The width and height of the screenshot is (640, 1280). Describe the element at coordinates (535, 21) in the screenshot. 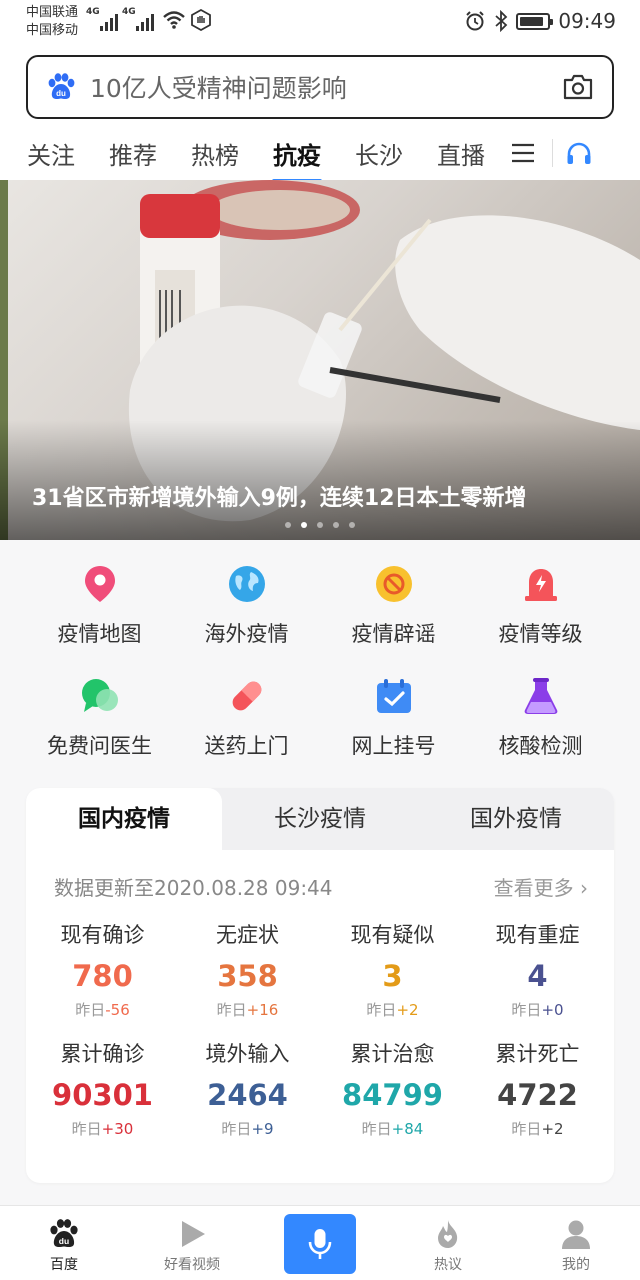

I see `battery-icon` at that location.